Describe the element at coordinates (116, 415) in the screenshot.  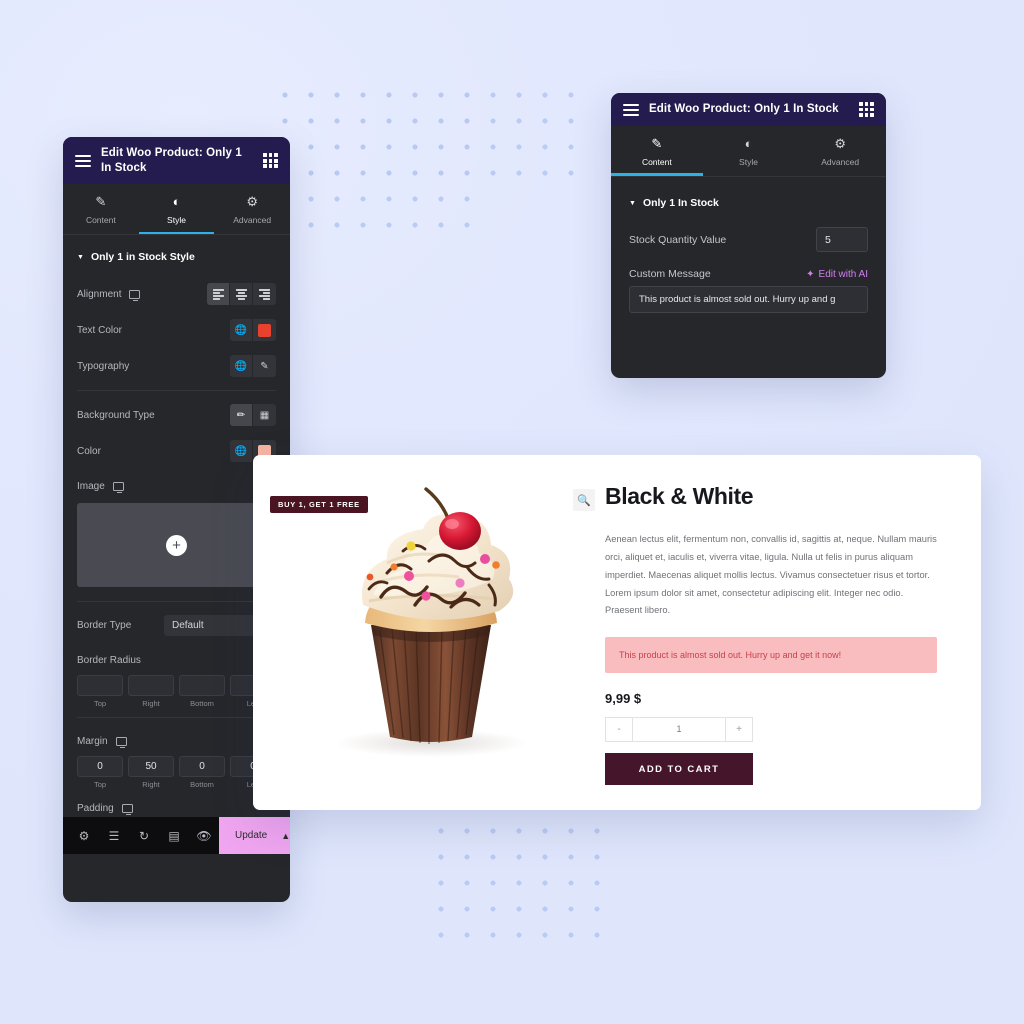
I see `background-type-label: Background Type` at that location.